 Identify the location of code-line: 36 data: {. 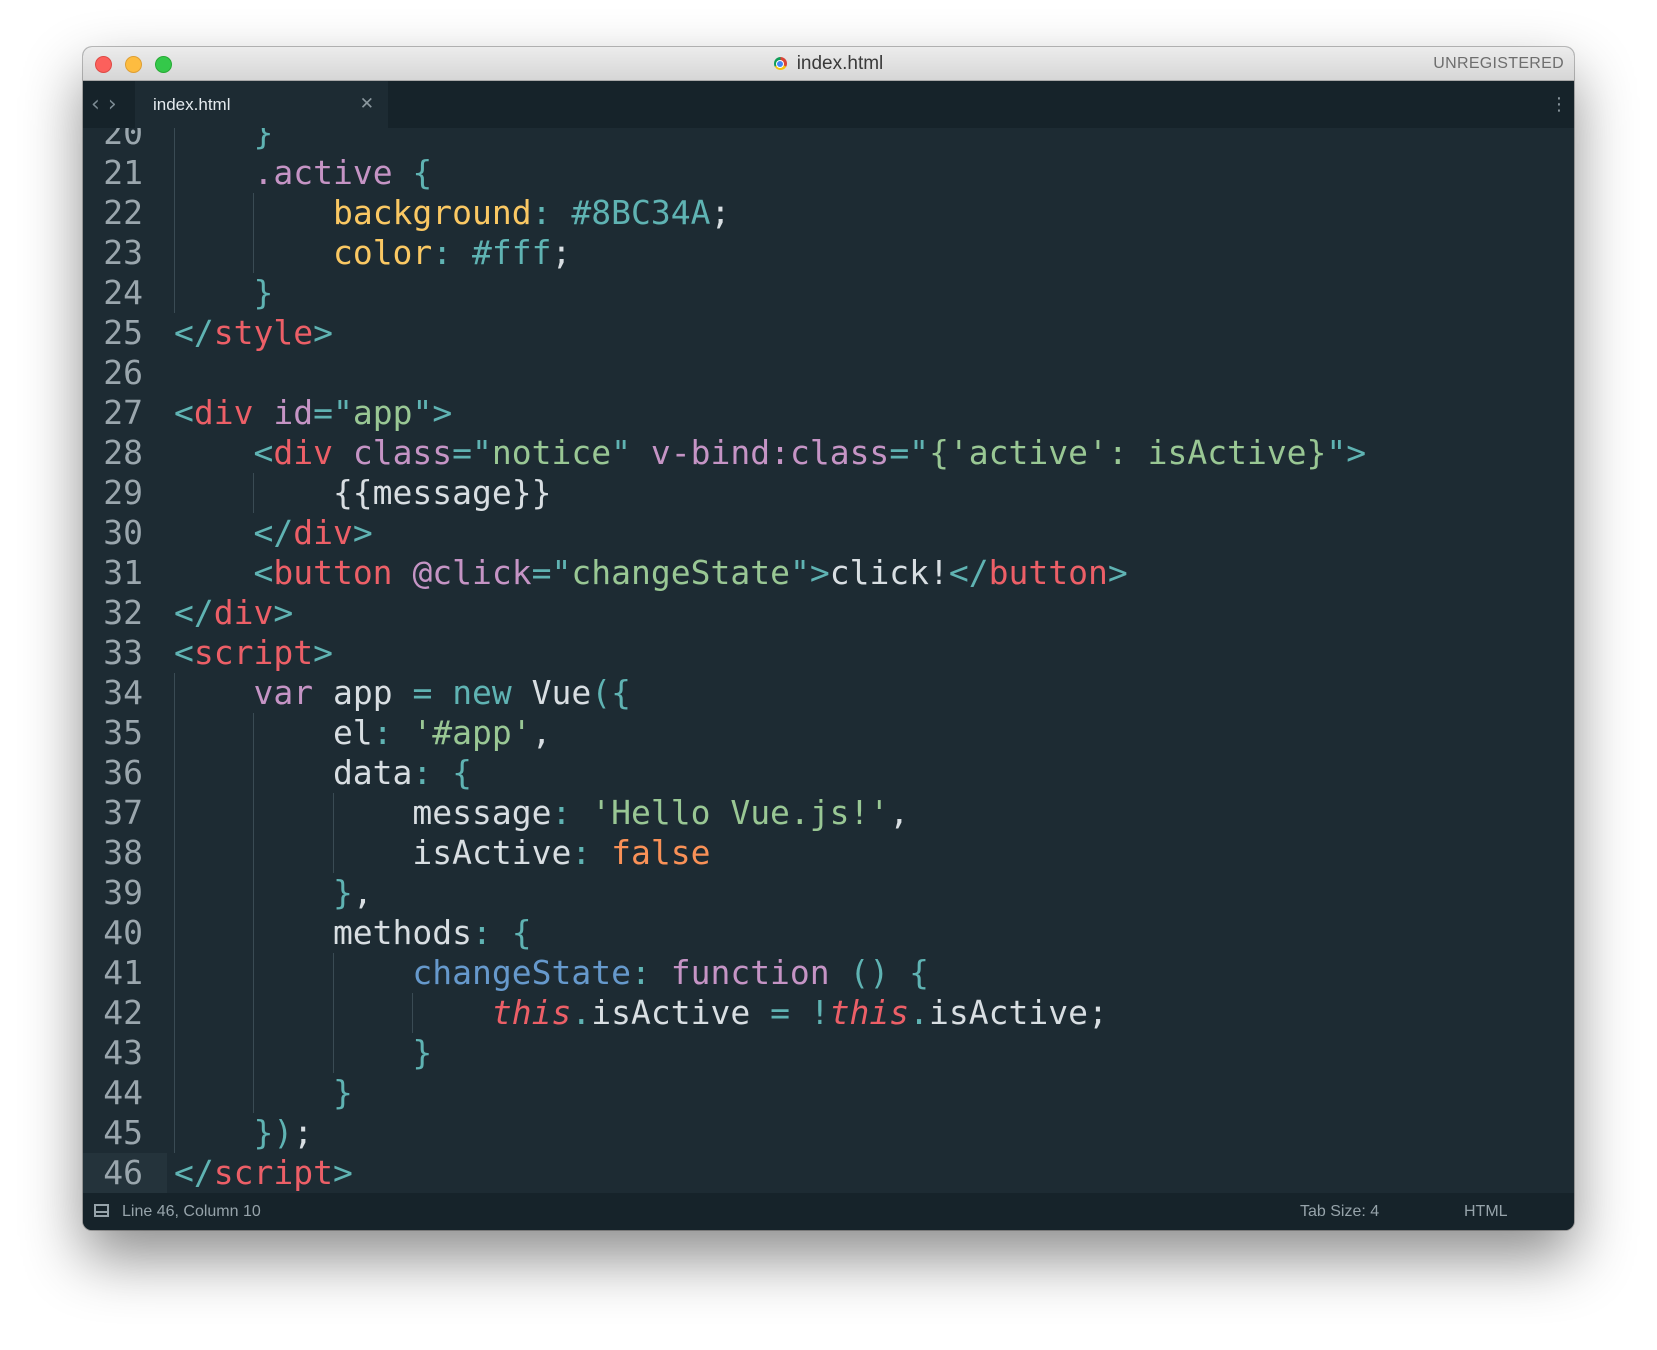
(828, 773).